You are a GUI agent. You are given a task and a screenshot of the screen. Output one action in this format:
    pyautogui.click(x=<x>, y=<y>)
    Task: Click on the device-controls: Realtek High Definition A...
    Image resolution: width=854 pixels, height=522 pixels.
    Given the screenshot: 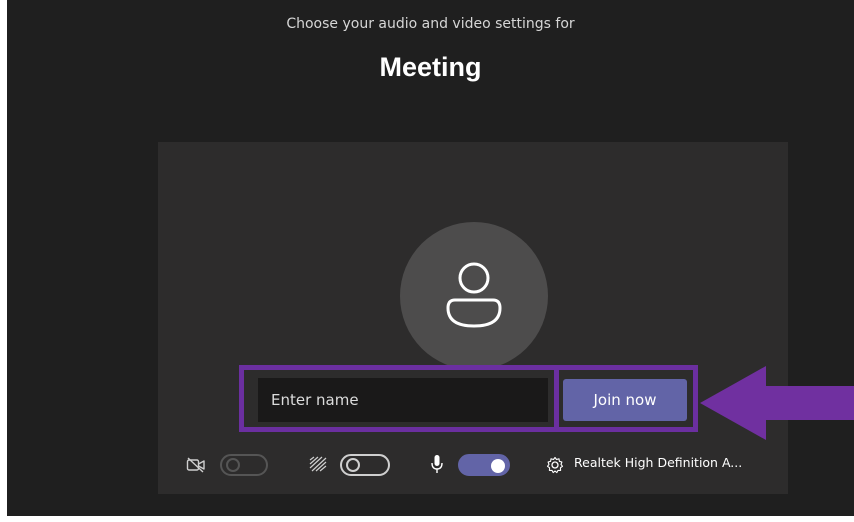 What is the action you would take?
    pyautogui.click(x=473, y=466)
    